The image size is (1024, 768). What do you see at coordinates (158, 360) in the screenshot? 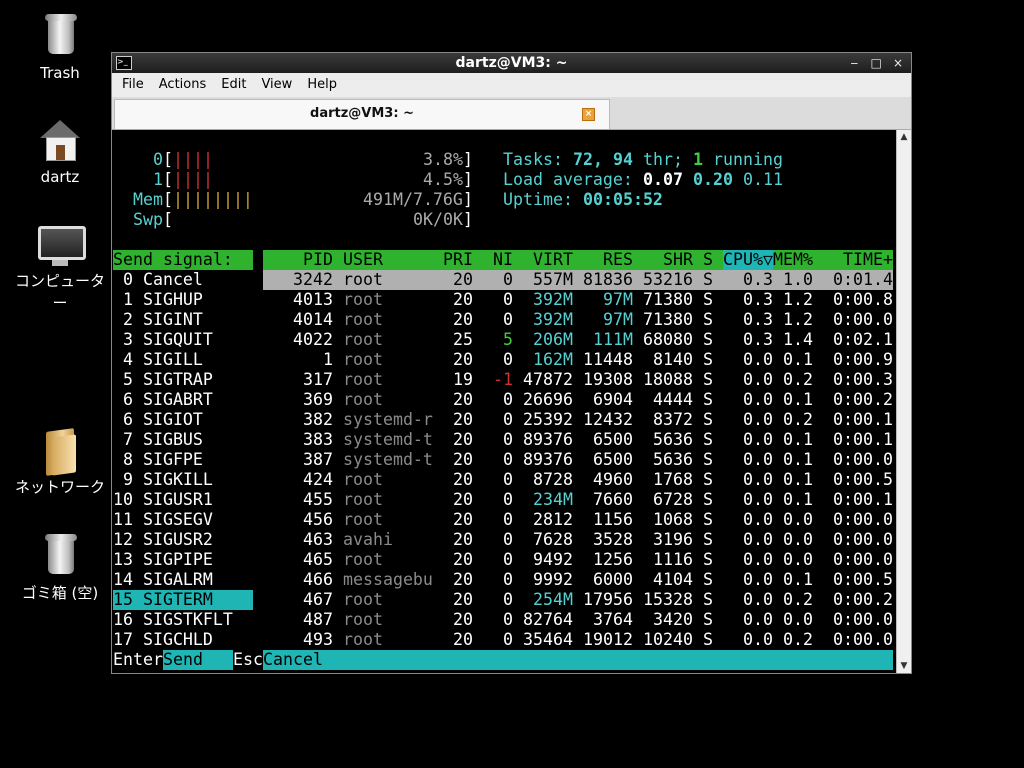
I see `signal-item: 4 SIGILL` at bounding box center [158, 360].